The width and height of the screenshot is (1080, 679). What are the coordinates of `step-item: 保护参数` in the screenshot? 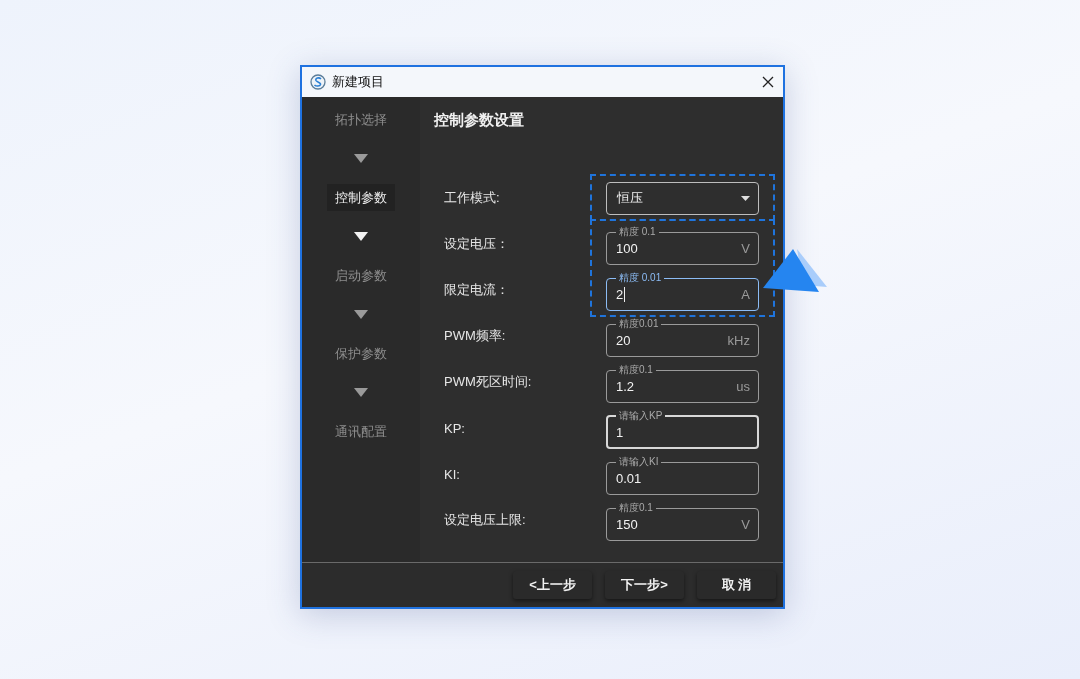 It's located at (361, 353).